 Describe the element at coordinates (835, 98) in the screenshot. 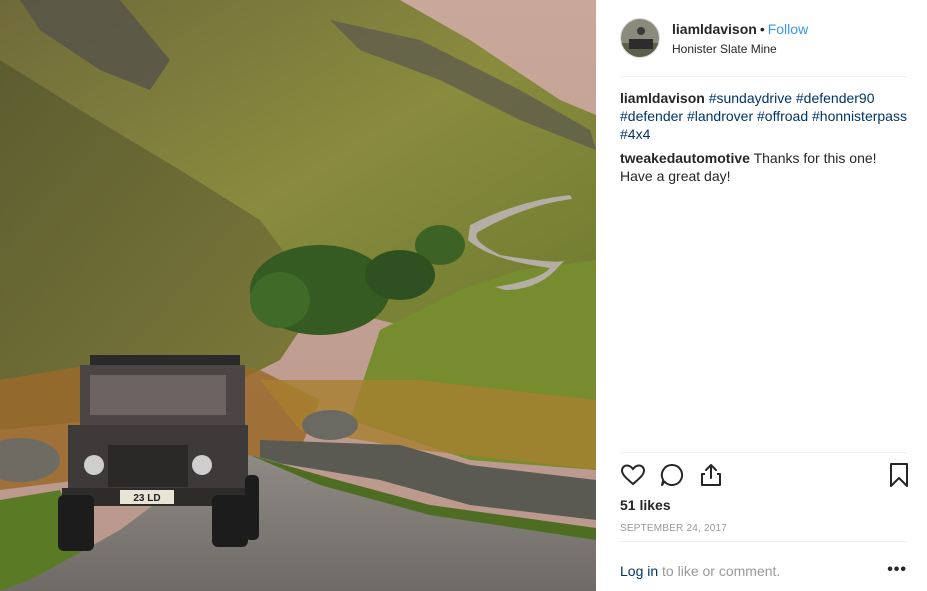

I see `hashtag: #defender90` at that location.